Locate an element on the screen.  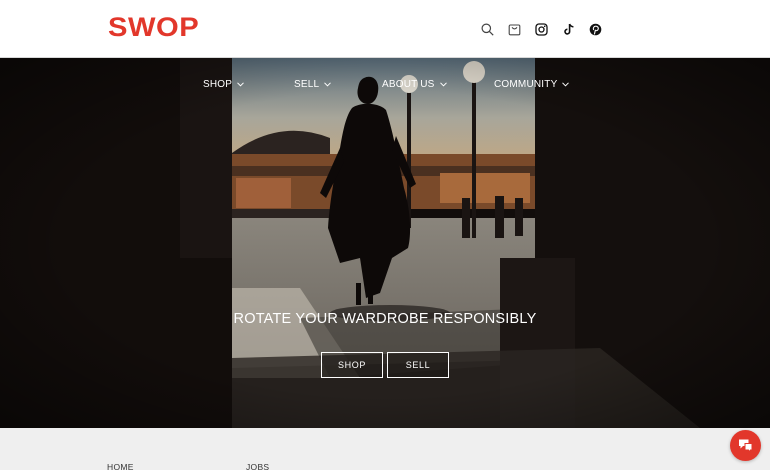
chat-icon is located at coordinates (746, 446).